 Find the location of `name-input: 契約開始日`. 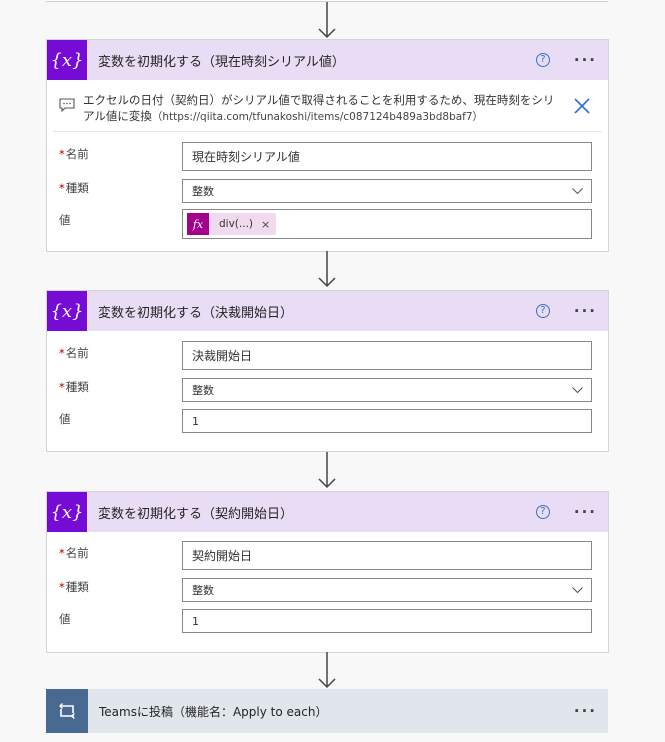

name-input: 契約開始日 is located at coordinates (387, 555).